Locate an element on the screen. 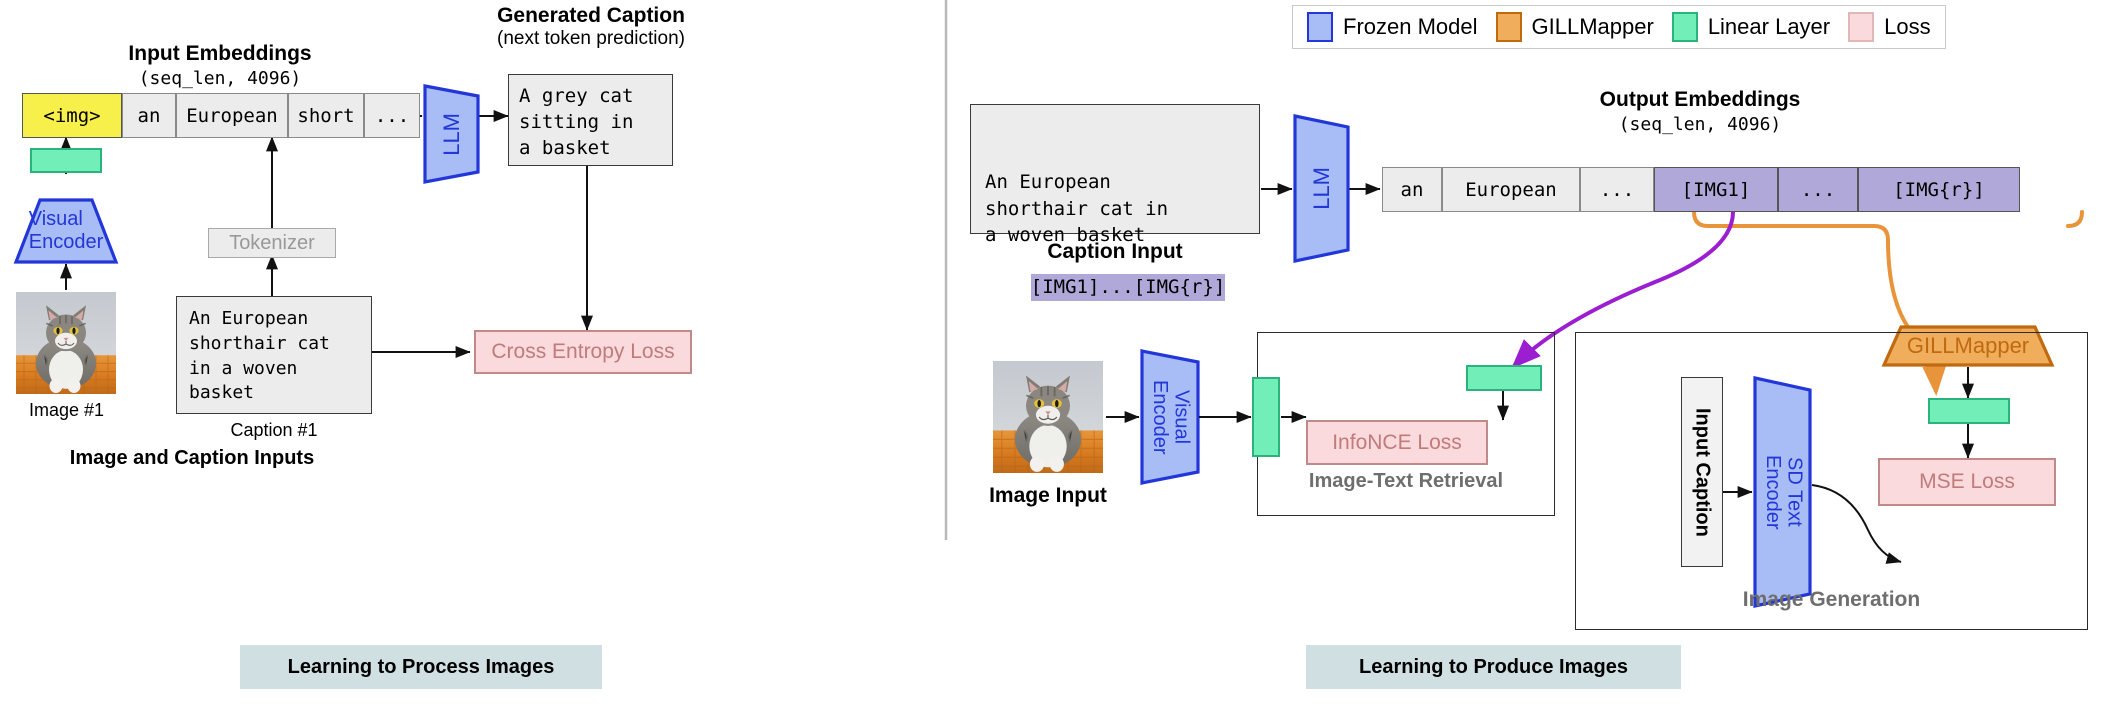 The image size is (2104, 708). visual-encoder-right: Visual Encoder is located at coordinates (1170, 417).